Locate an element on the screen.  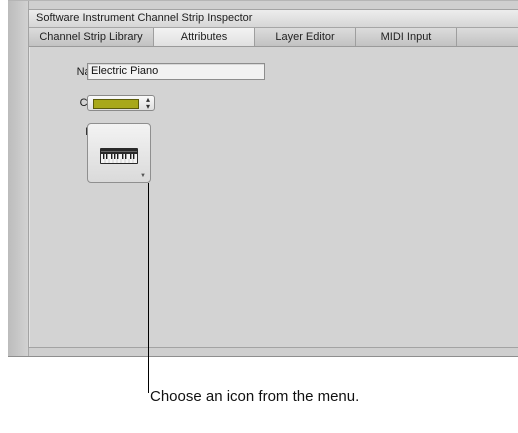
tab-channel-strip-library: Channel Strip Library is located at coordinates (91, 37).